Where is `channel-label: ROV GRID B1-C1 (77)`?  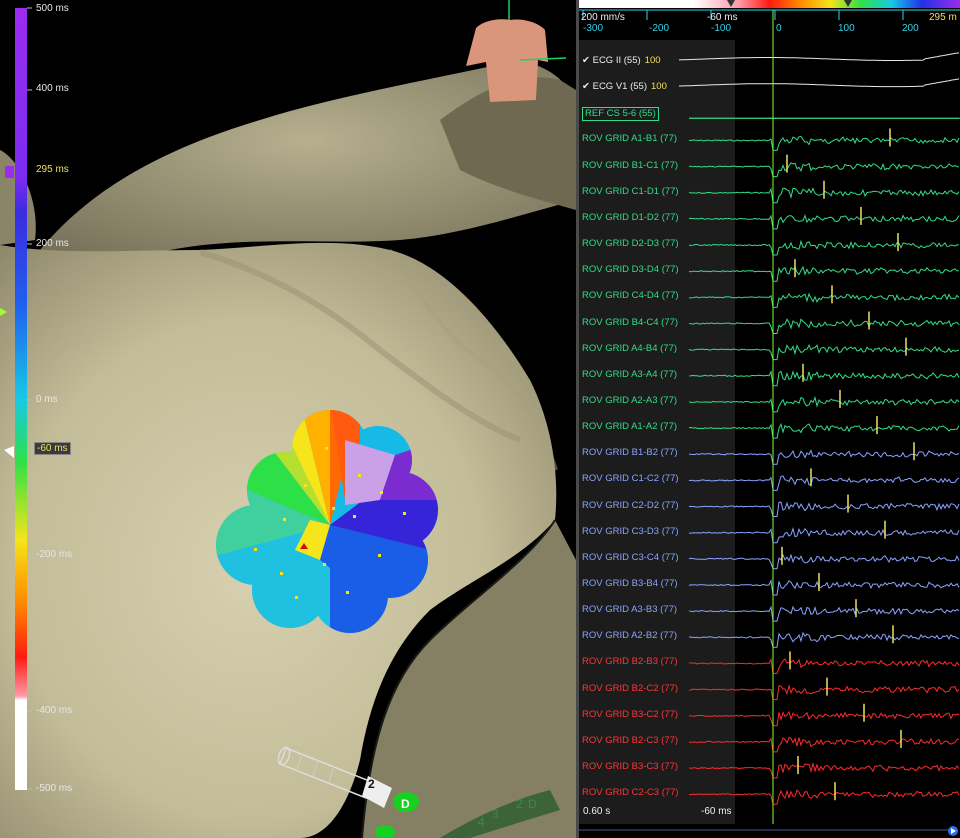 channel-label: ROV GRID B1-C1 (77) is located at coordinates (630, 166).